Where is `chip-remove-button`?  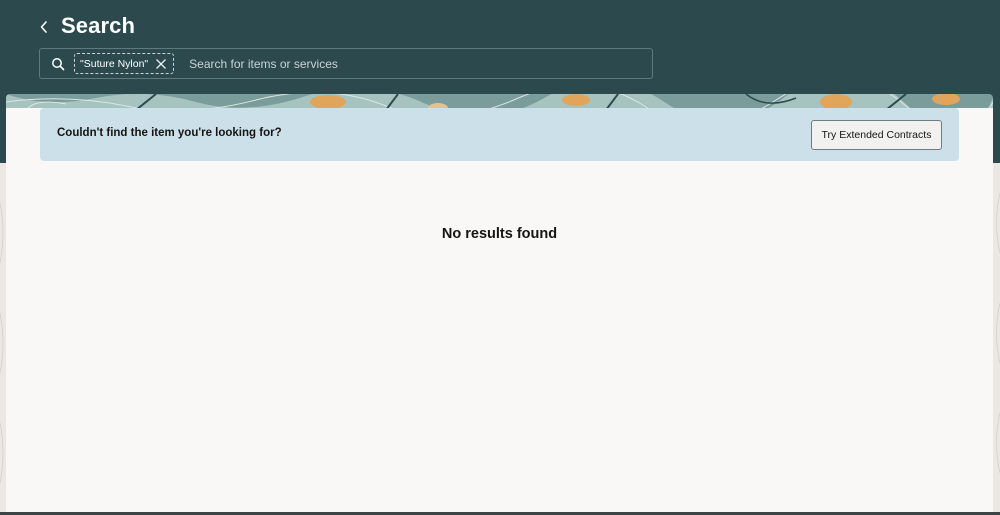
chip-remove-button is located at coordinates (161, 64).